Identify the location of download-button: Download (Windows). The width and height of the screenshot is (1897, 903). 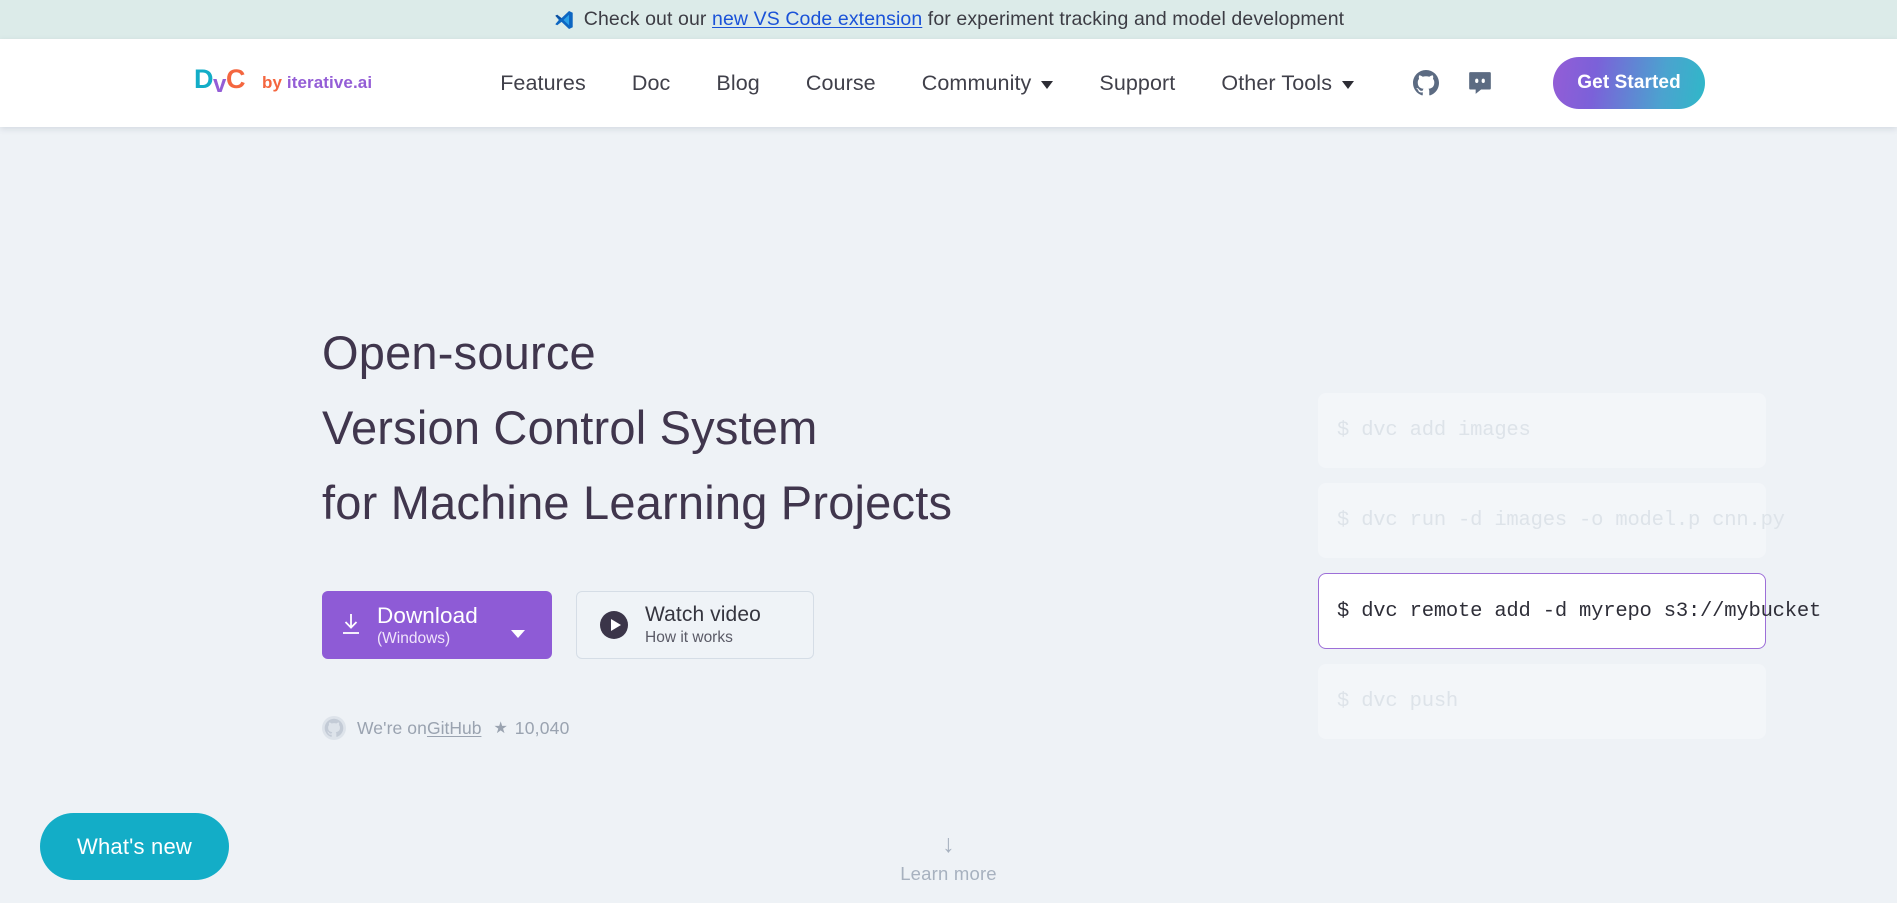
(437, 625).